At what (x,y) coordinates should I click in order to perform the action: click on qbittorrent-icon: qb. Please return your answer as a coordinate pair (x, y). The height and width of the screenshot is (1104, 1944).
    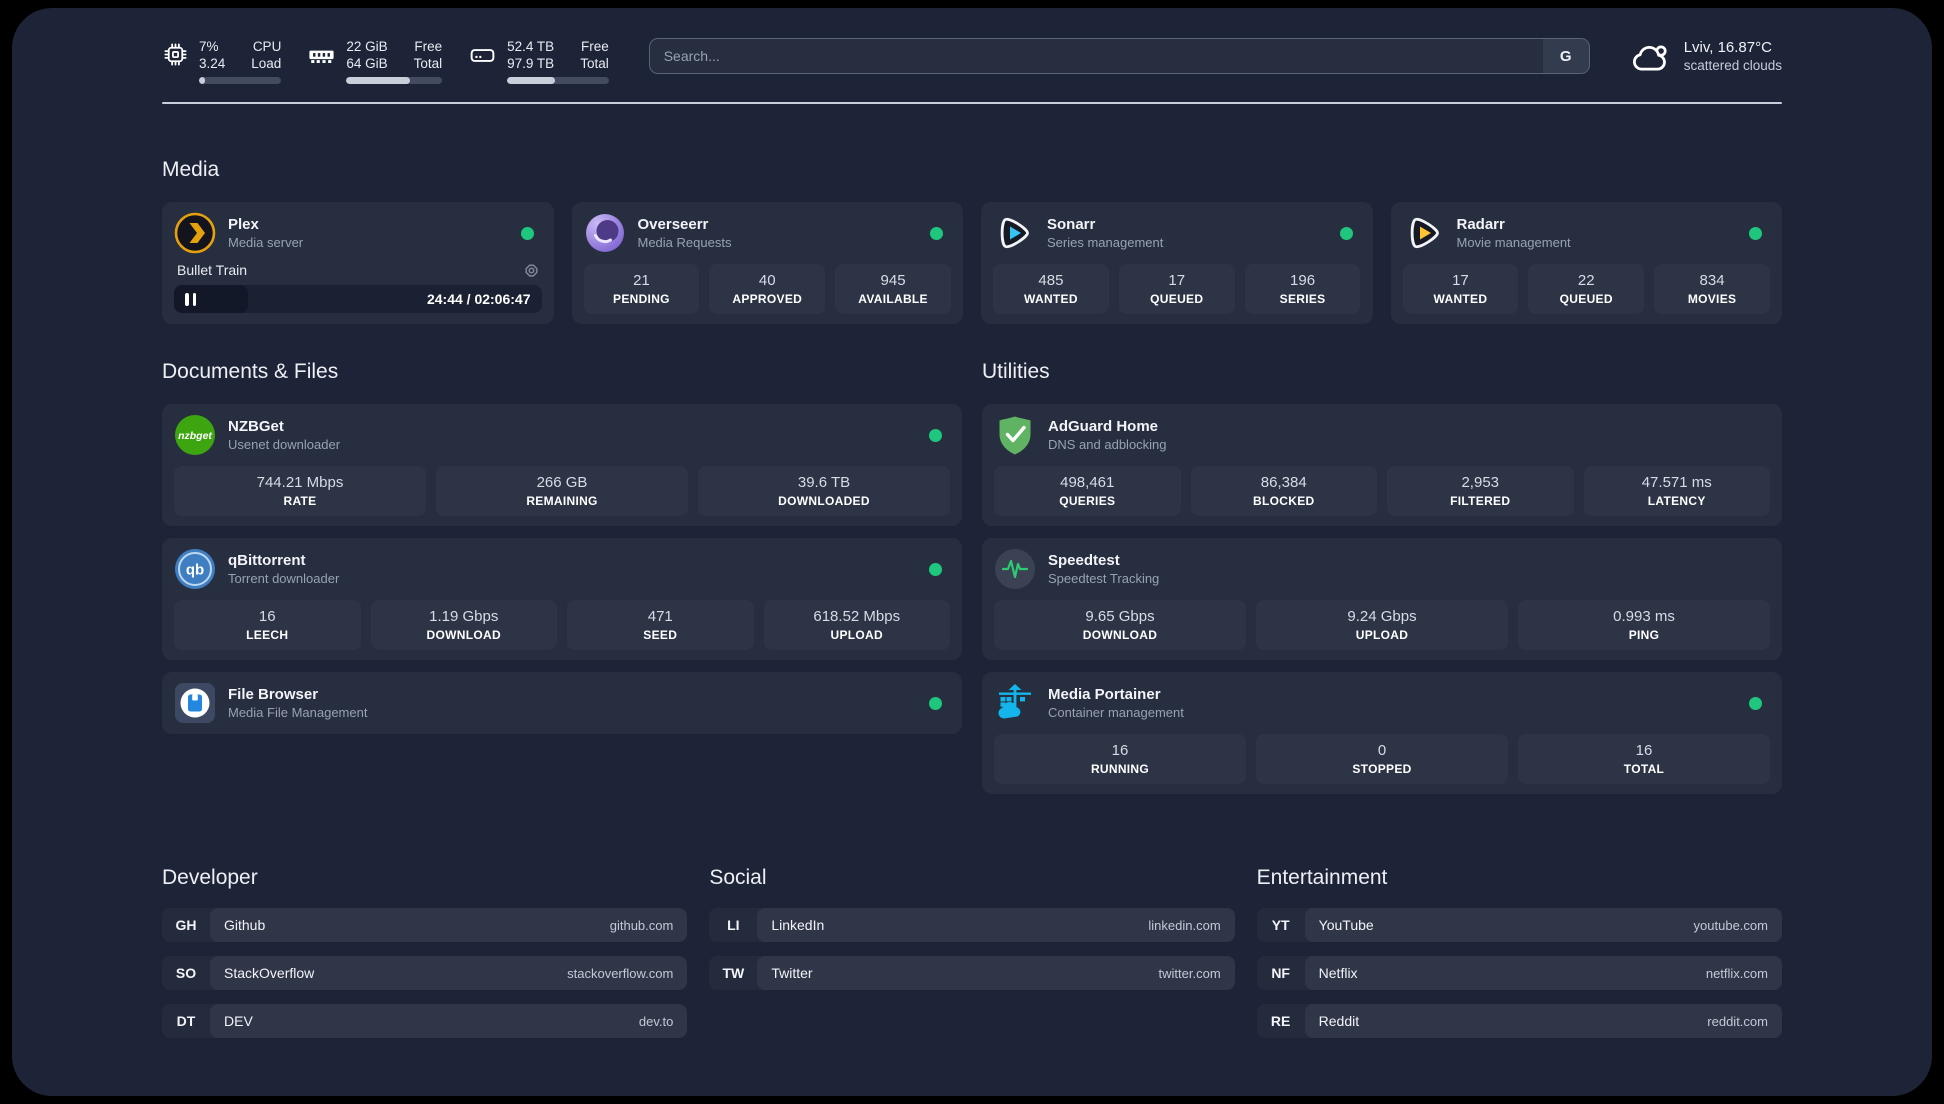
    Looking at the image, I should click on (195, 569).